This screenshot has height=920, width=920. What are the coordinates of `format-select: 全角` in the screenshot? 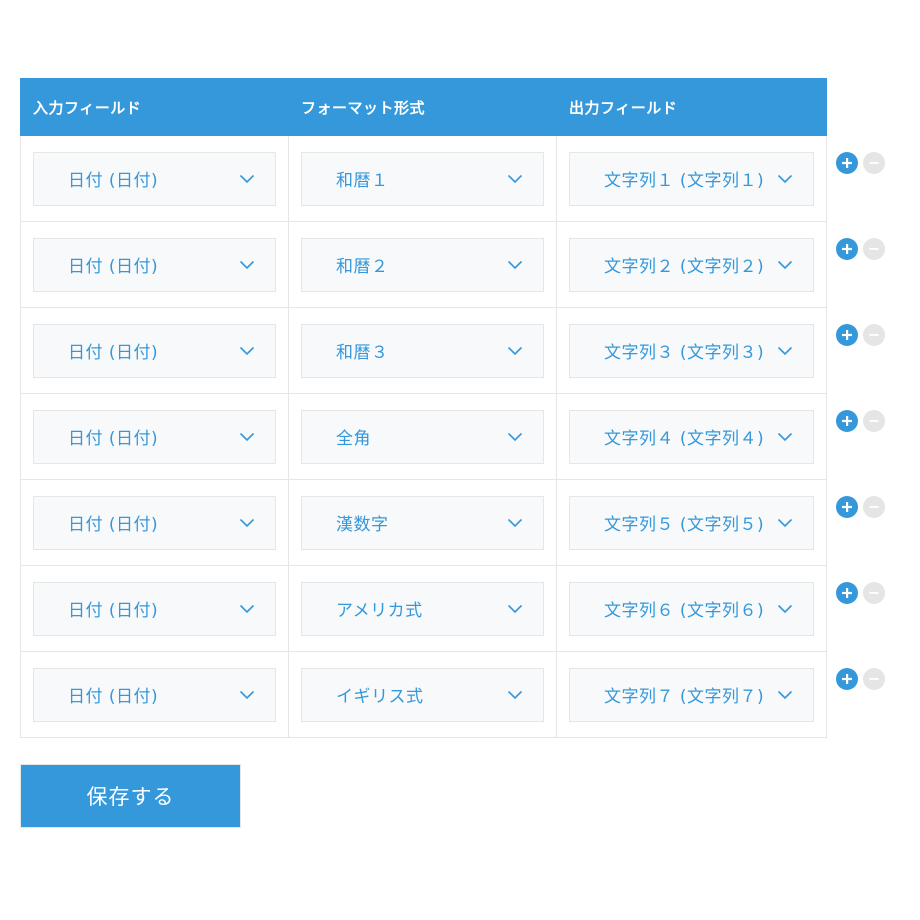 It's located at (422, 436).